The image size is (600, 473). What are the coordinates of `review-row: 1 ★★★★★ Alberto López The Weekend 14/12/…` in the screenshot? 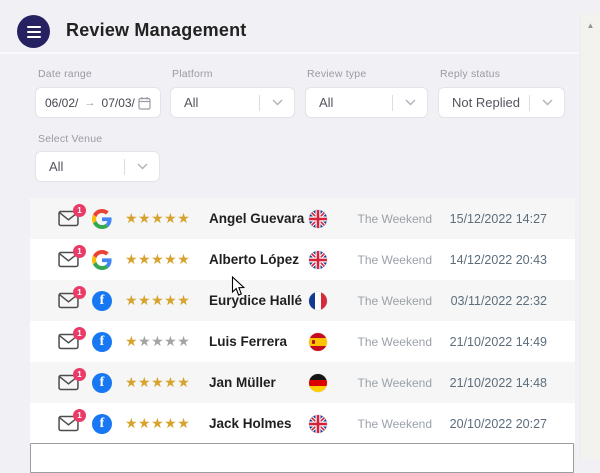 It's located at (302, 259).